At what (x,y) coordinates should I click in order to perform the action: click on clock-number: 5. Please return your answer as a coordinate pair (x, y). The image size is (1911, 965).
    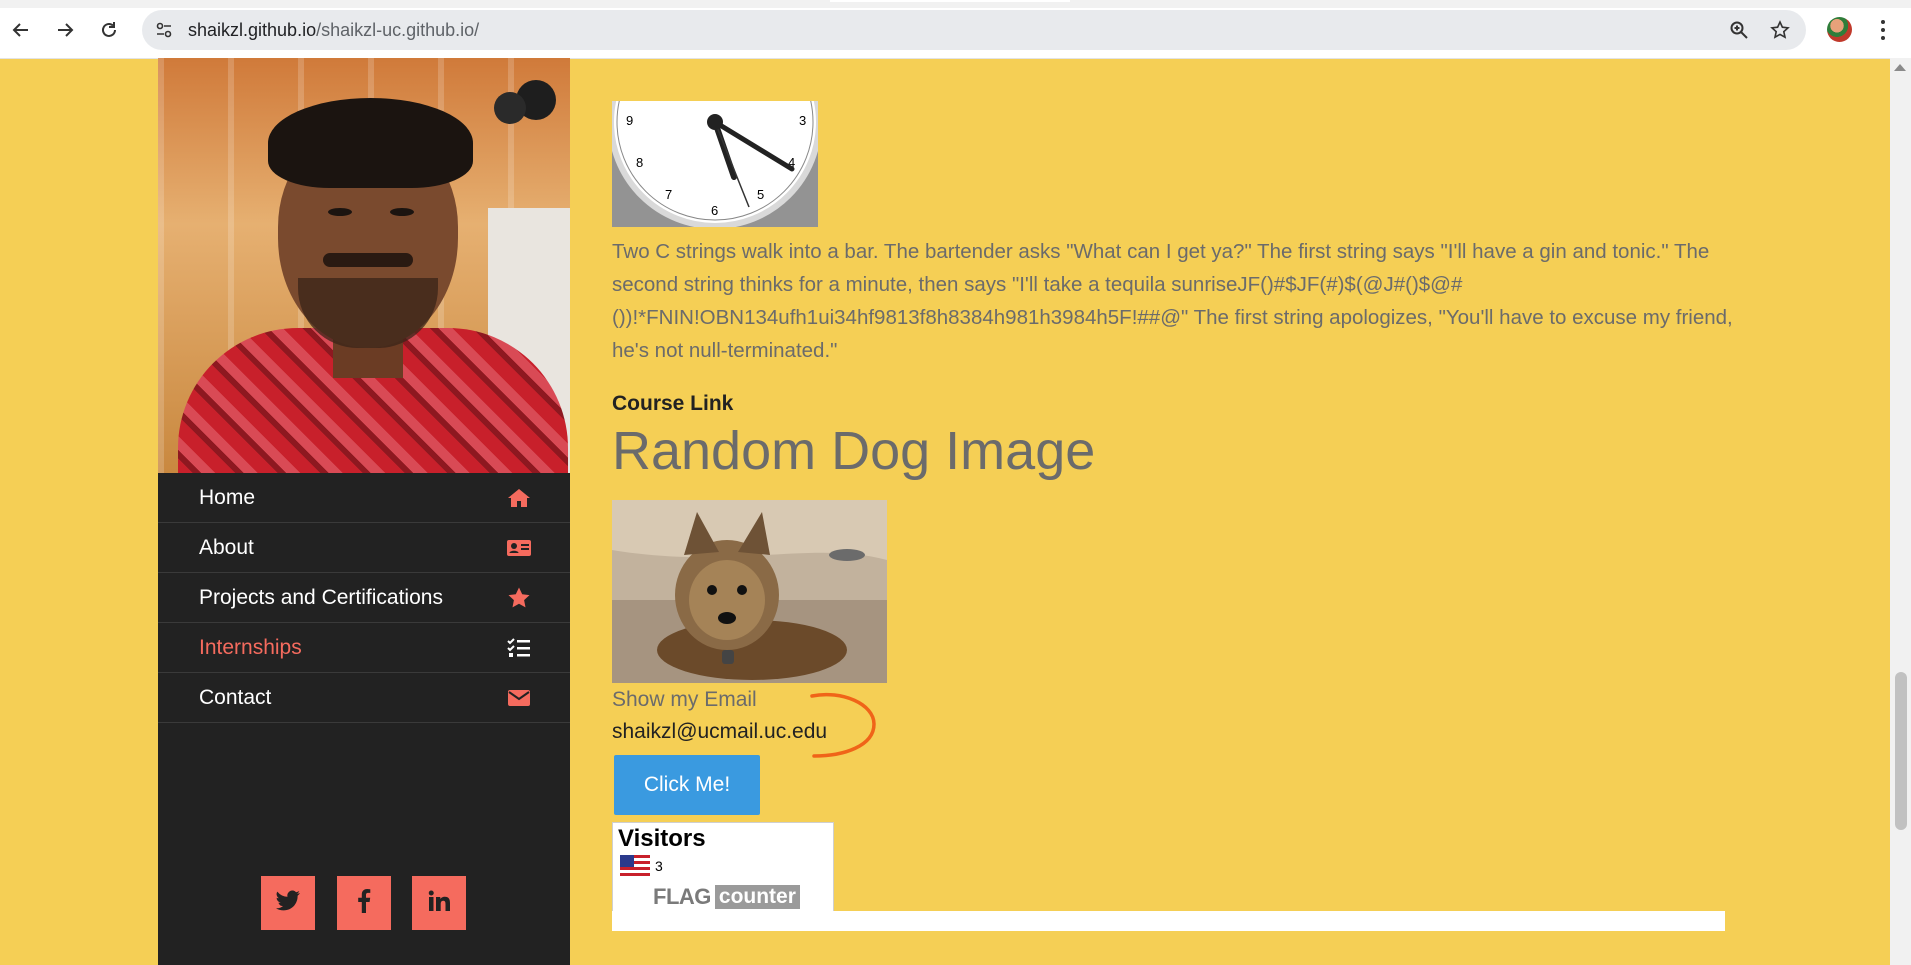
    Looking at the image, I should click on (760, 194).